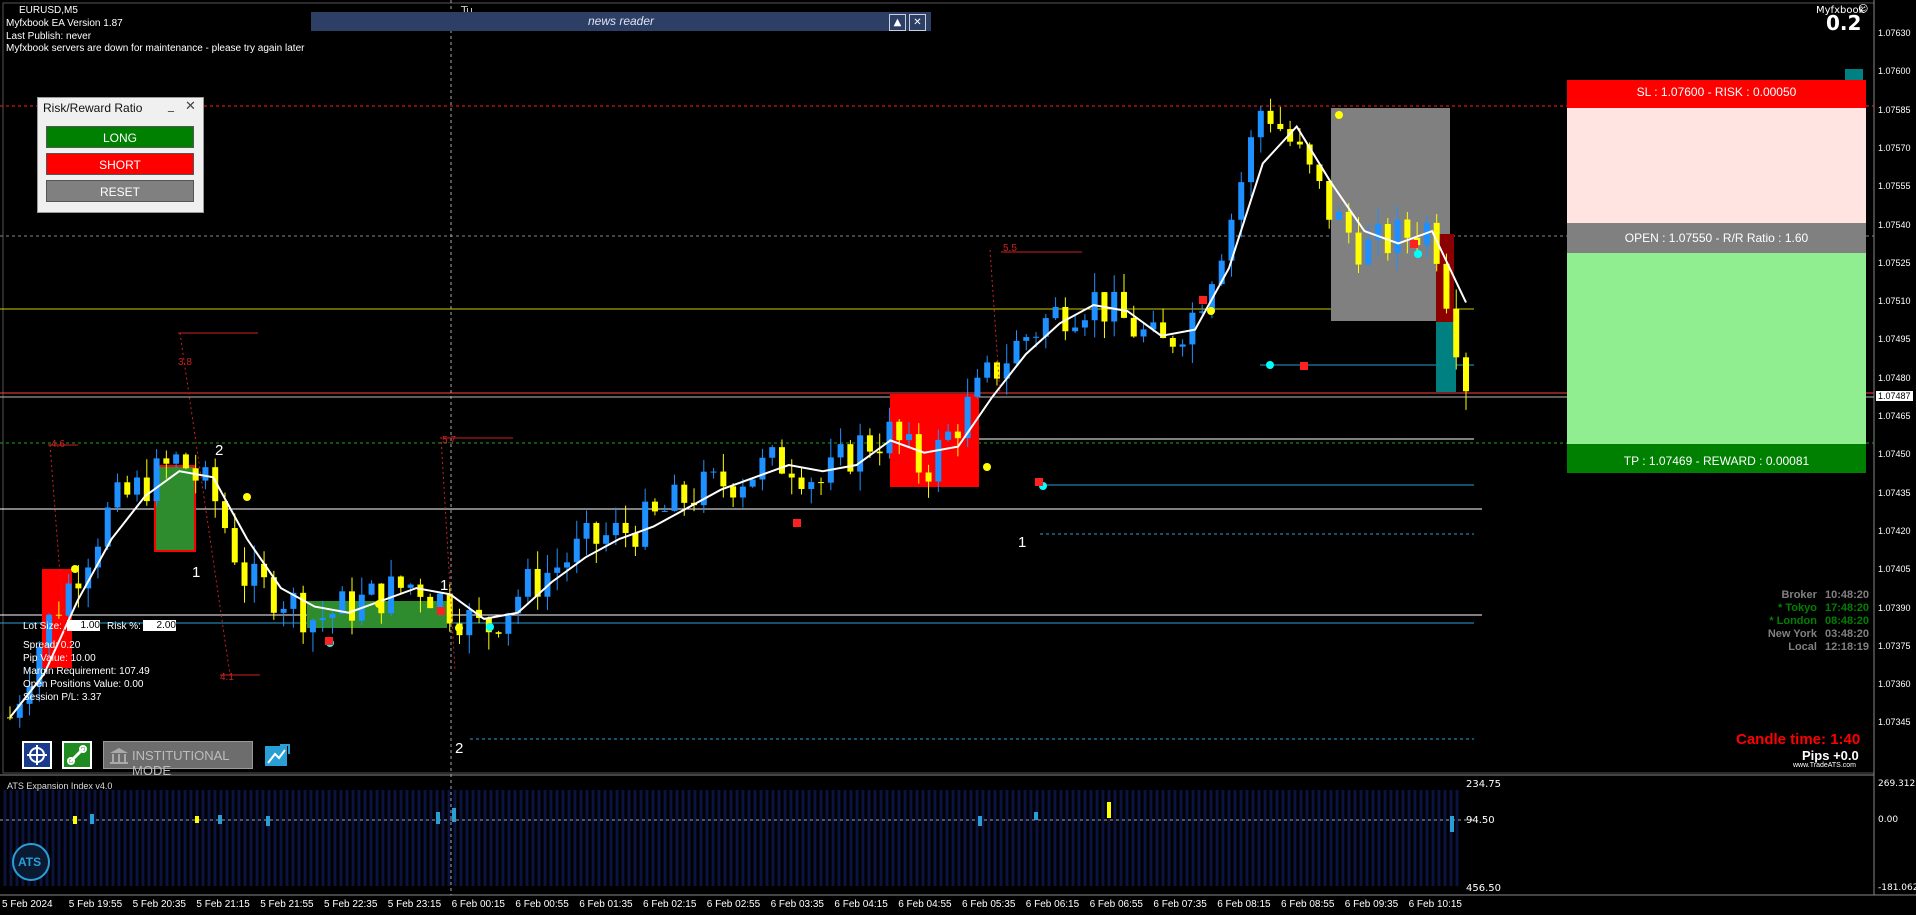 This screenshot has height=915, width=1916. What do you see at coordinates (93, 108) in the screenshot?
I see `rr-panel-title: Risk/Reward Ratio` at bounding box center [93, 108].